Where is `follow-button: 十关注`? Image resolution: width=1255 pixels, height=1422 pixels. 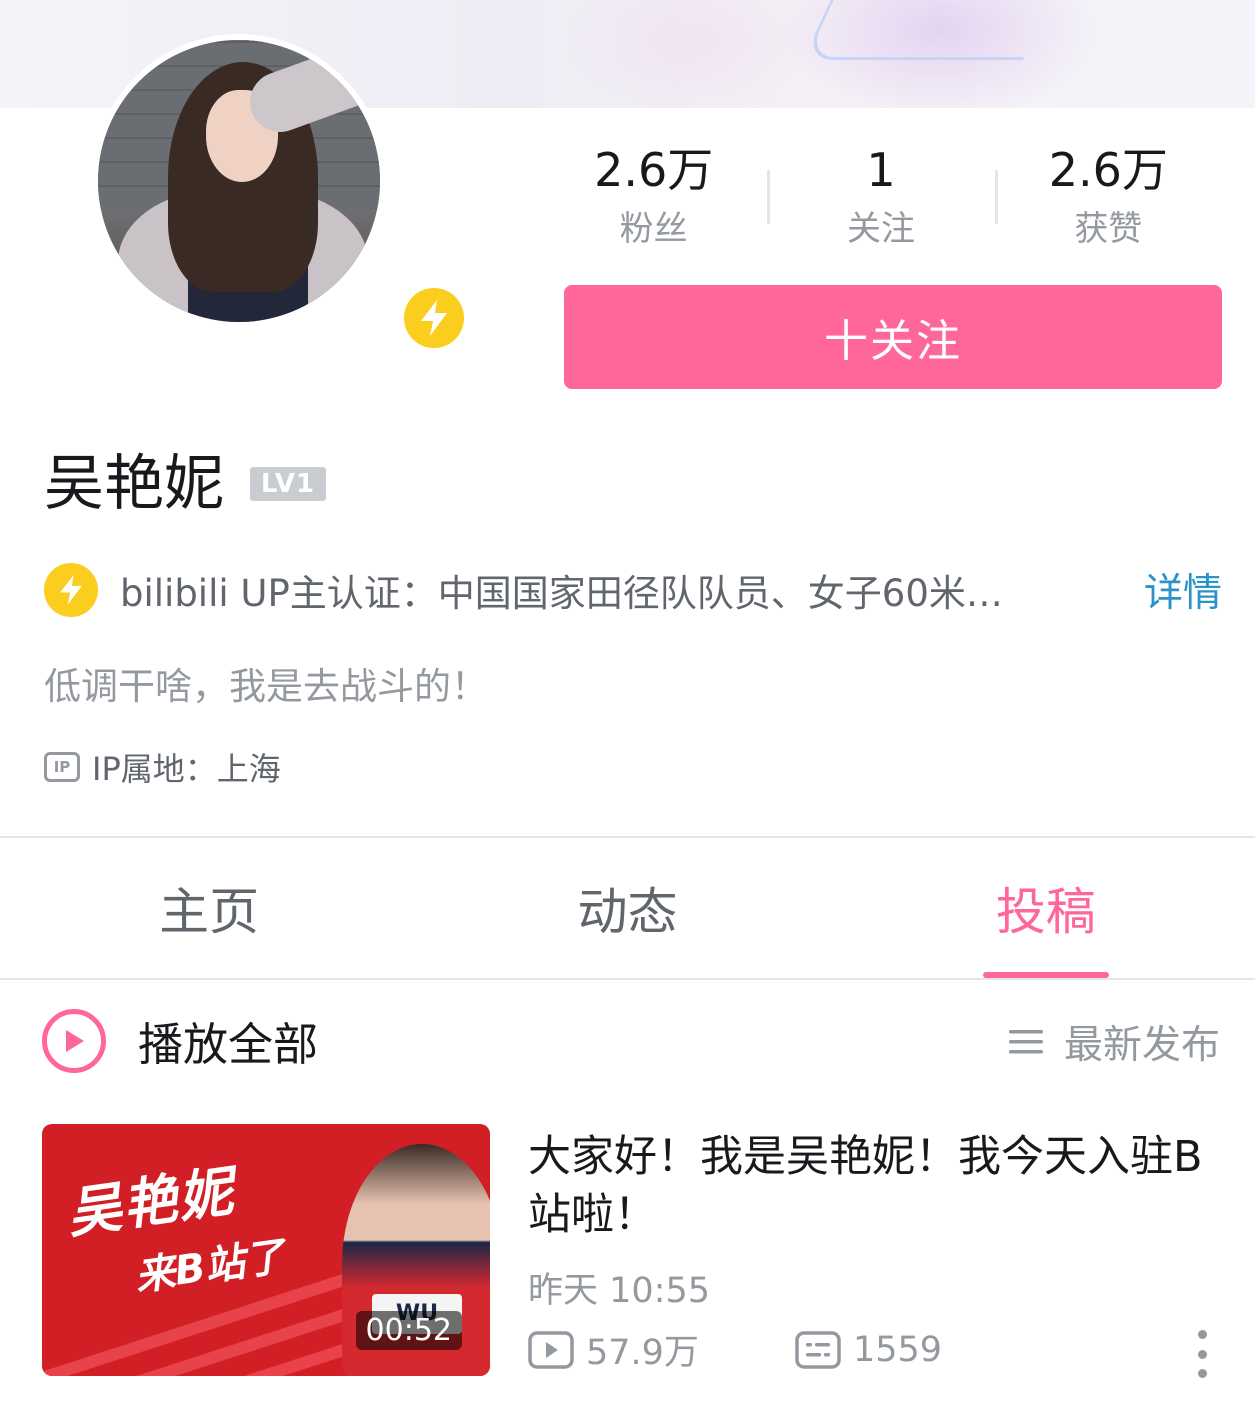 follow-button: 十关注 is located at coordinates (893, 337).